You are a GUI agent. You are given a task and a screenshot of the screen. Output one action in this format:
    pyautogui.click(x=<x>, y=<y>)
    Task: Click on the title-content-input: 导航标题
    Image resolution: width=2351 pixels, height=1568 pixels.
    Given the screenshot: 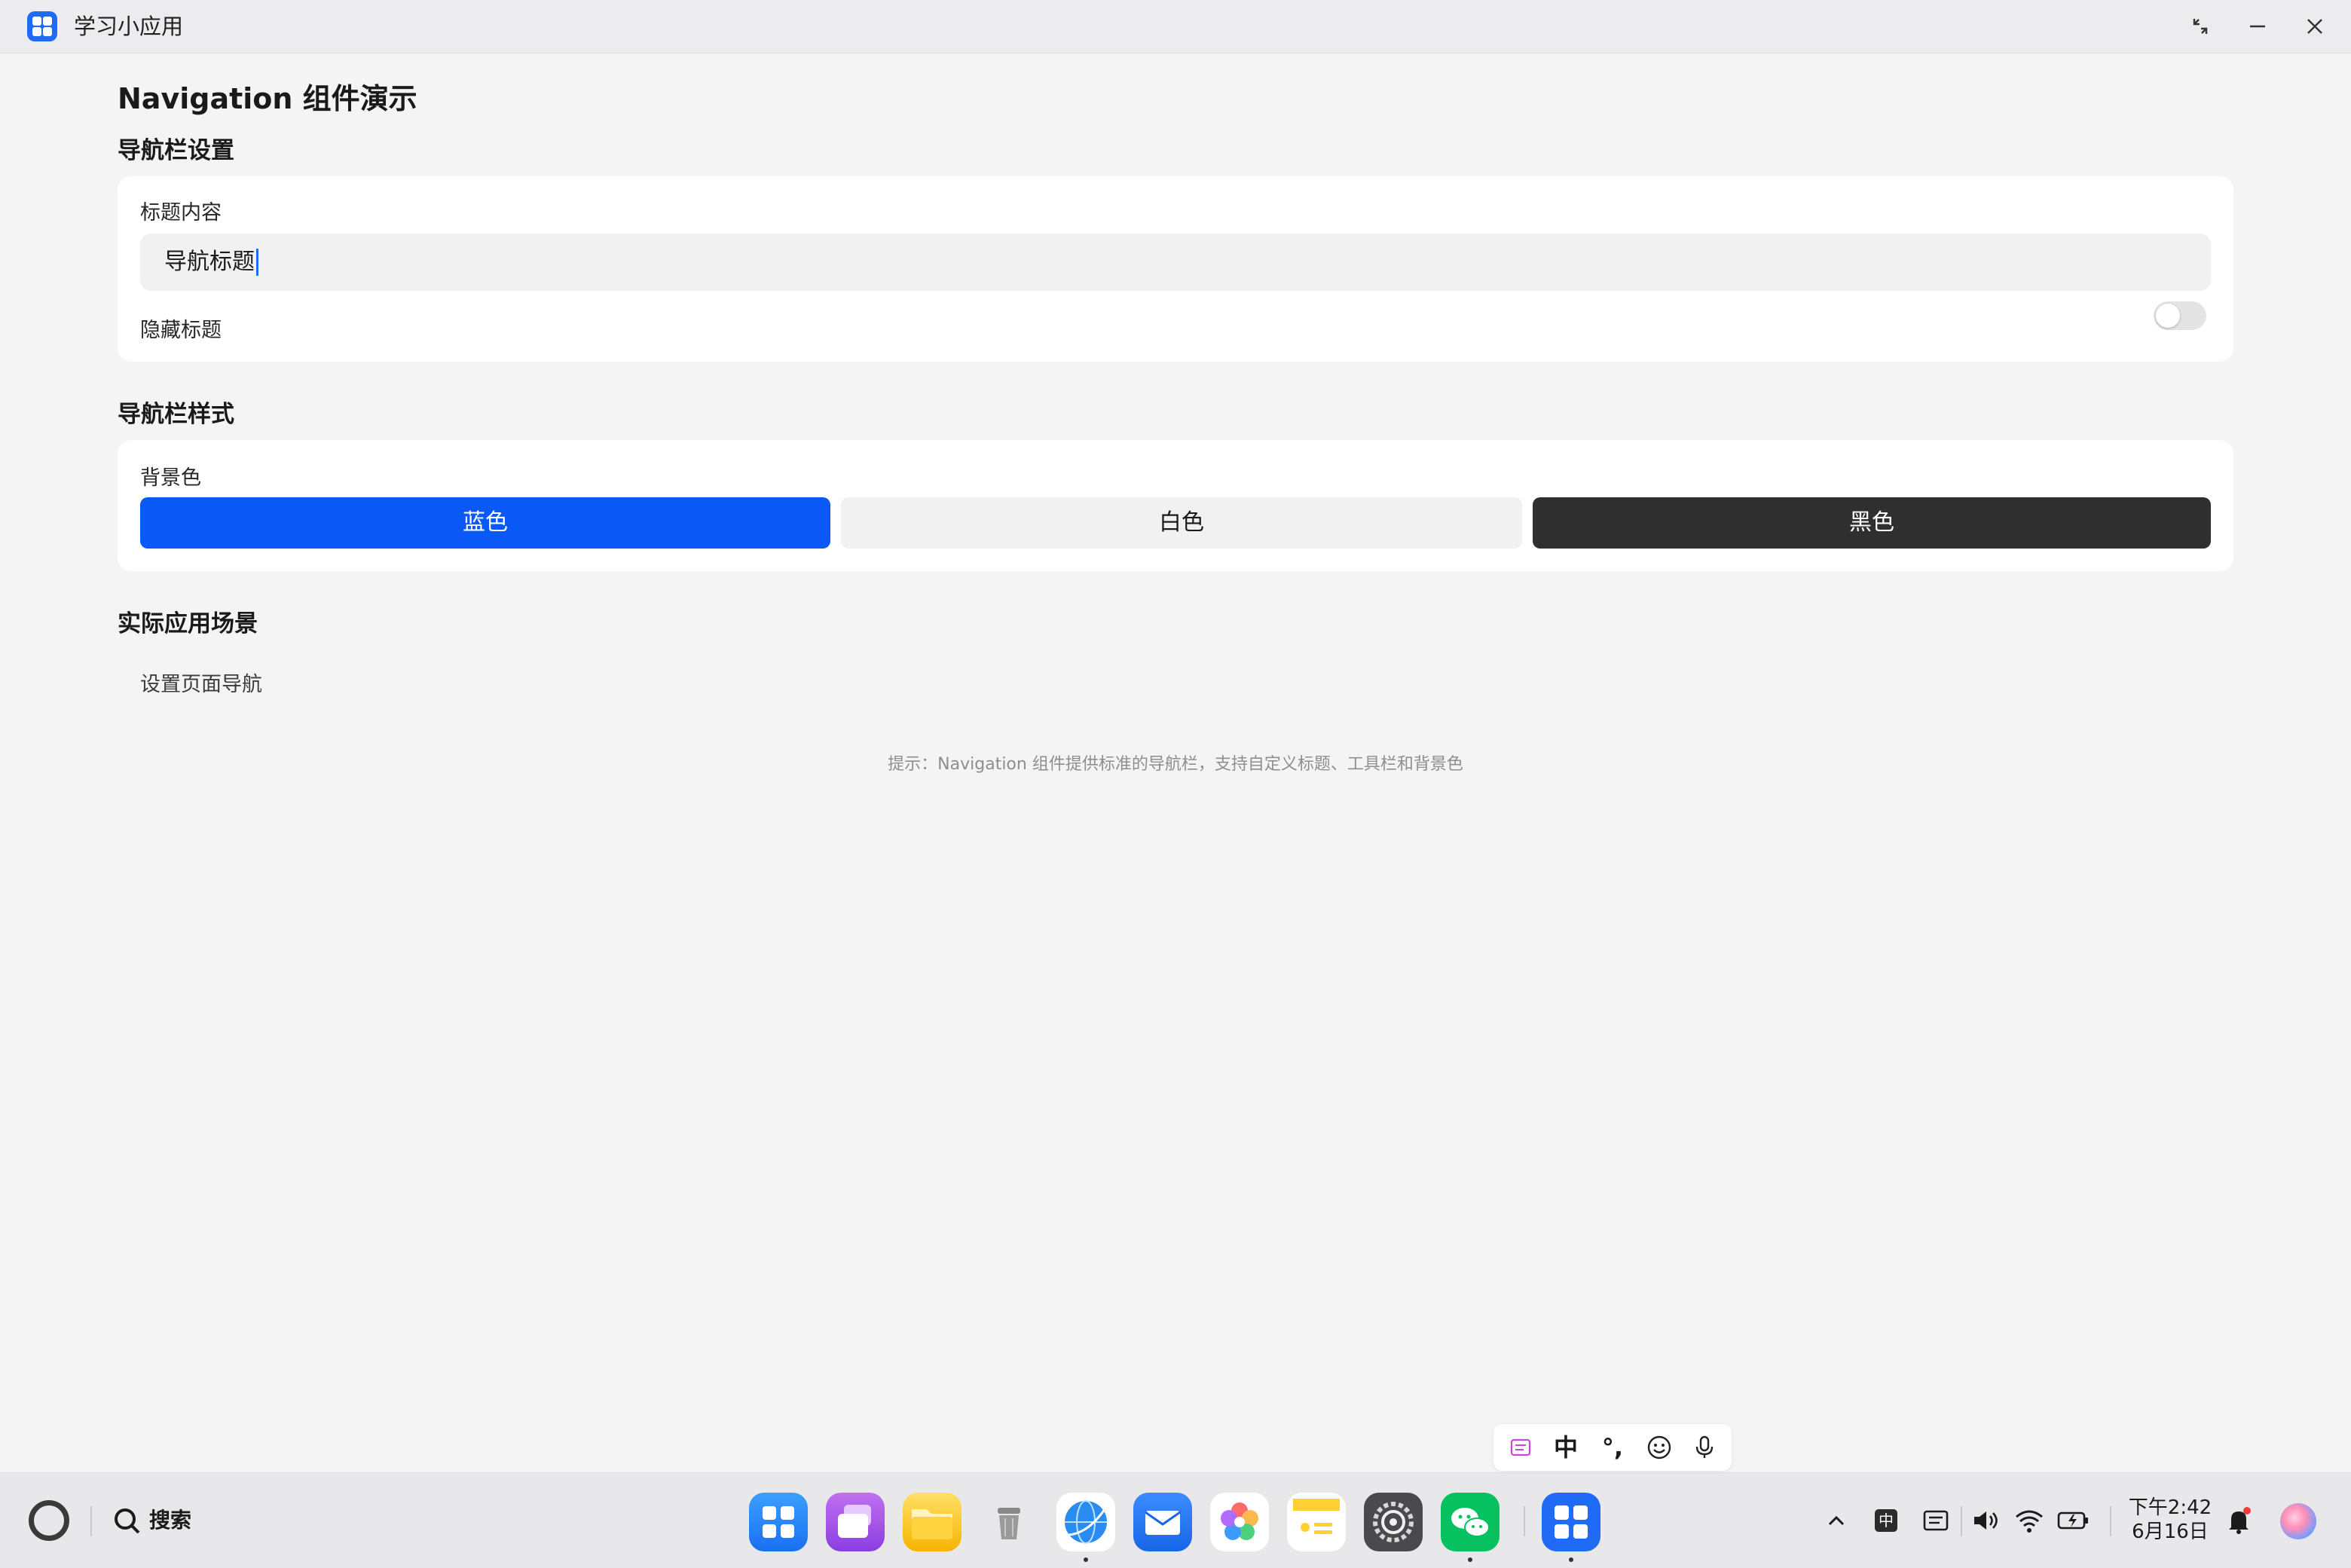 What is the action you would take?
    pyautogui.click(x=1175, y=262)
    